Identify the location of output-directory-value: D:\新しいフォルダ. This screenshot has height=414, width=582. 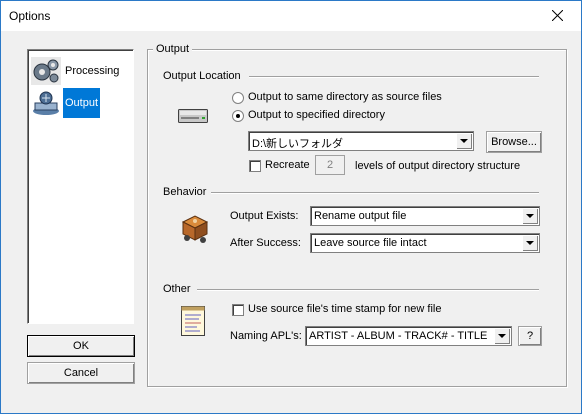
(298, 144).